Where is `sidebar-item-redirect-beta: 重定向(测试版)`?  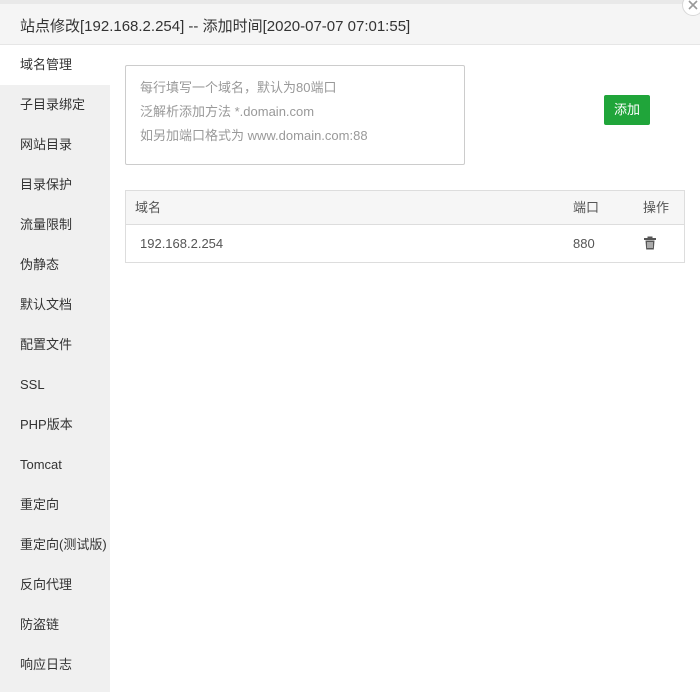 sidebar-item-redirect-beta: 重定向(测试版) is located at coordinates (55, 545).